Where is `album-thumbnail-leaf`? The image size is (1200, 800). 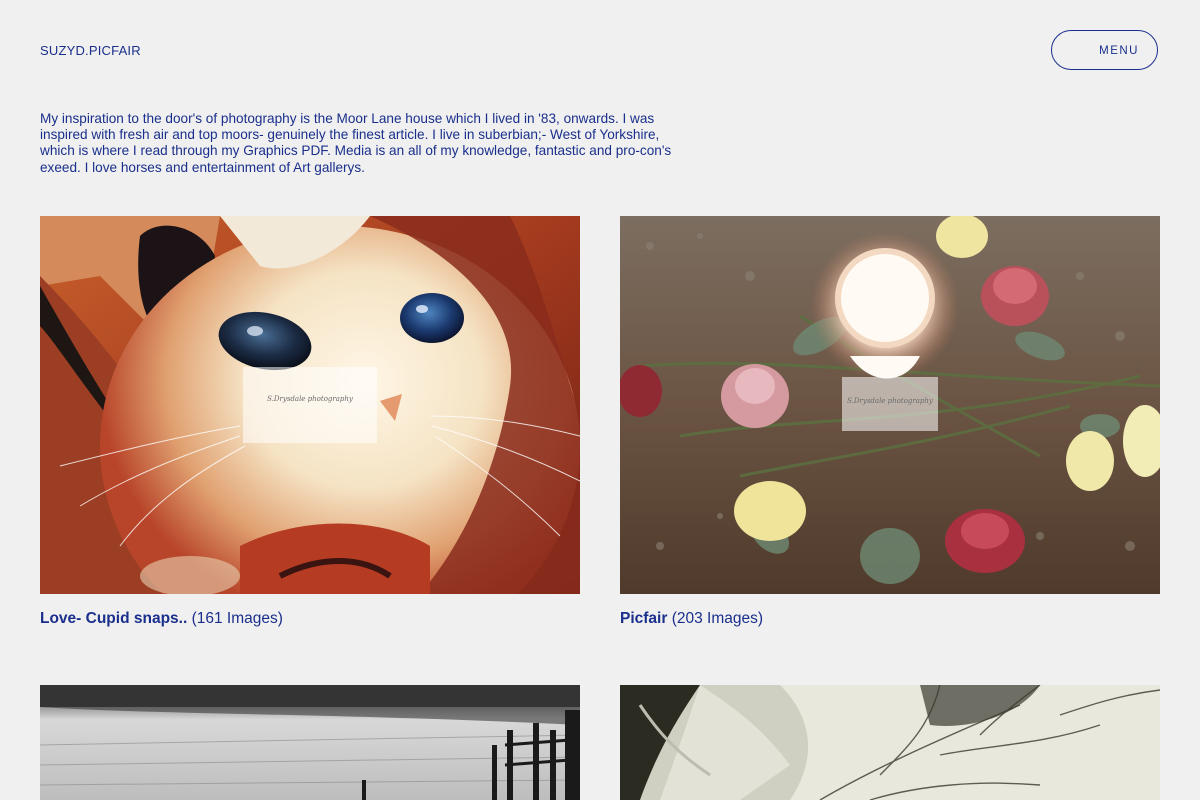 album-thumbnail-leaf is located at coordinates (890, 742).